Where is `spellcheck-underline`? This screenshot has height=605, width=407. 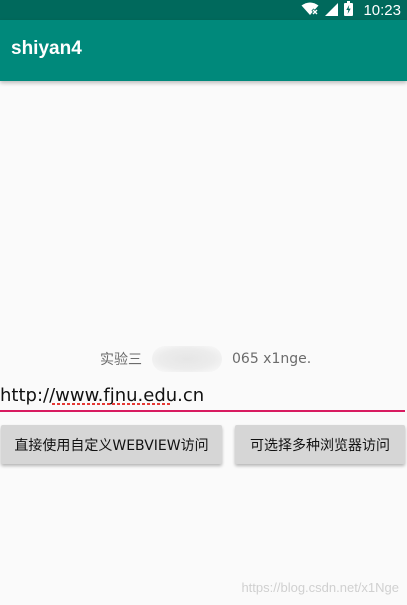 spellcheck-underline is located at coordinates (111, 404).